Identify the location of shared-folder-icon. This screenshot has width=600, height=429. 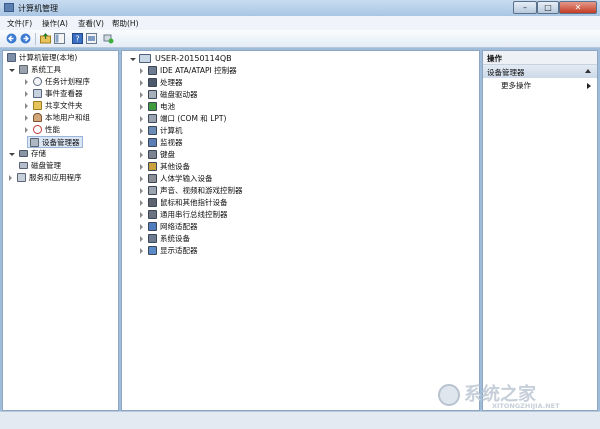
(37, 105).